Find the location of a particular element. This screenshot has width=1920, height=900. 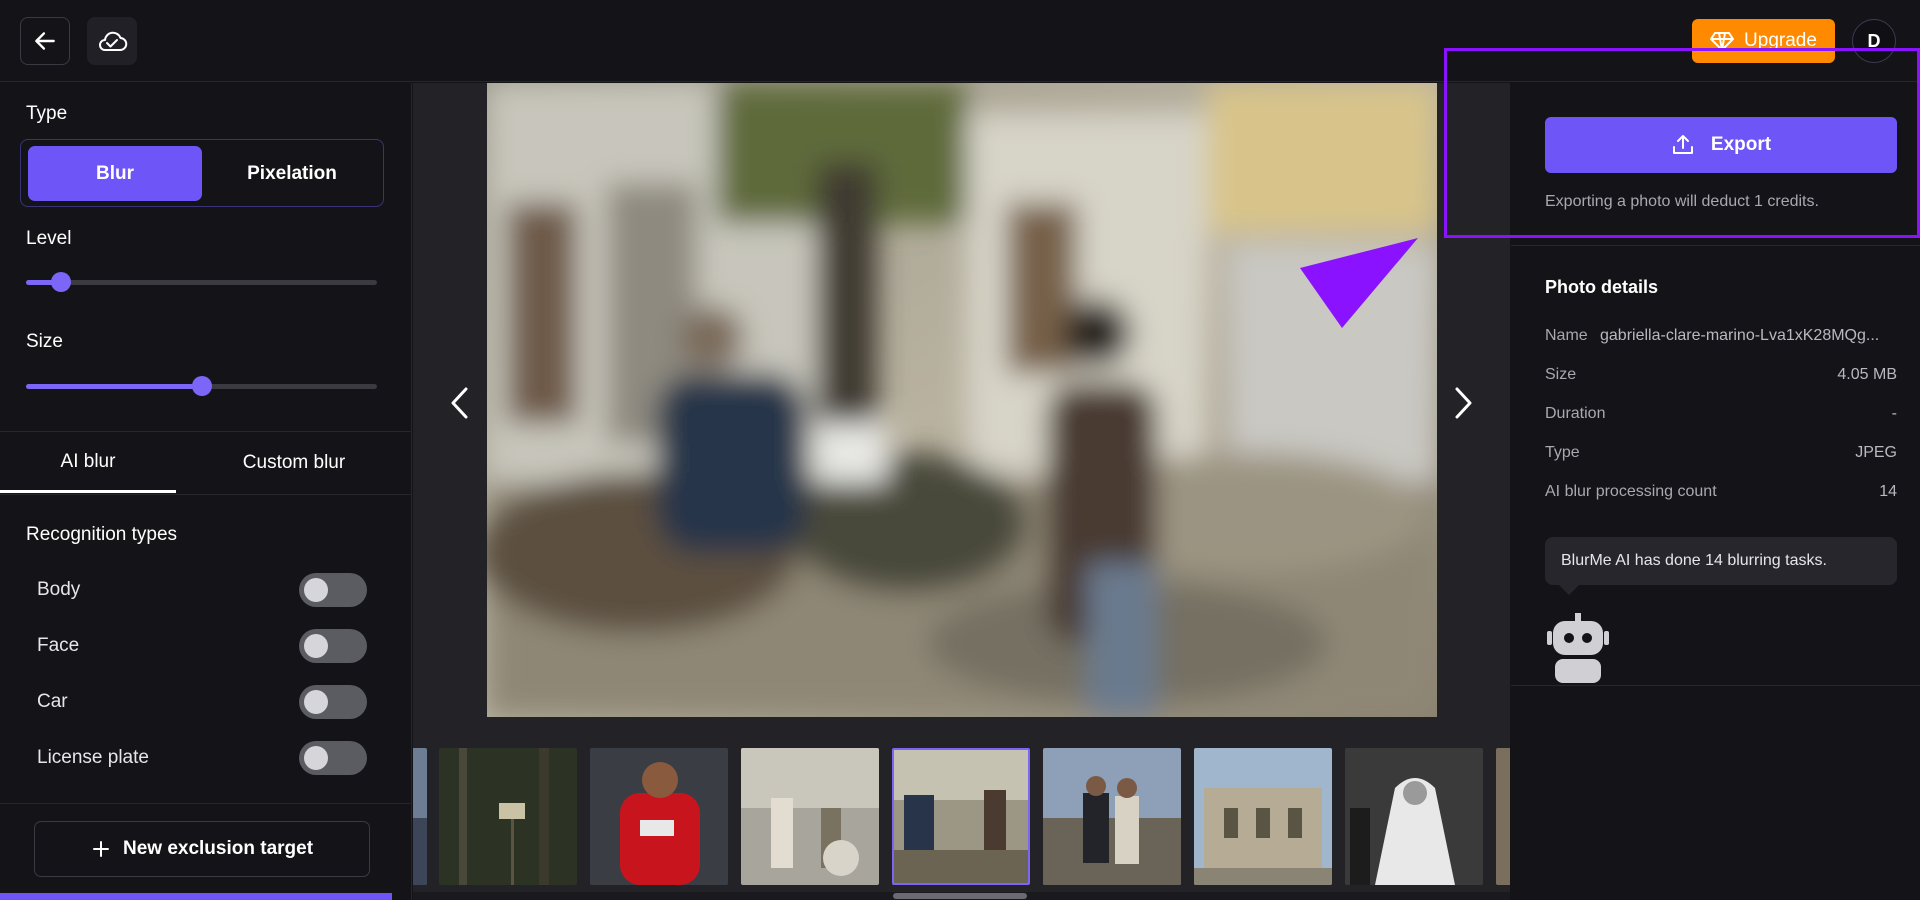

robot-icon is located at coordinates (1578, 648).